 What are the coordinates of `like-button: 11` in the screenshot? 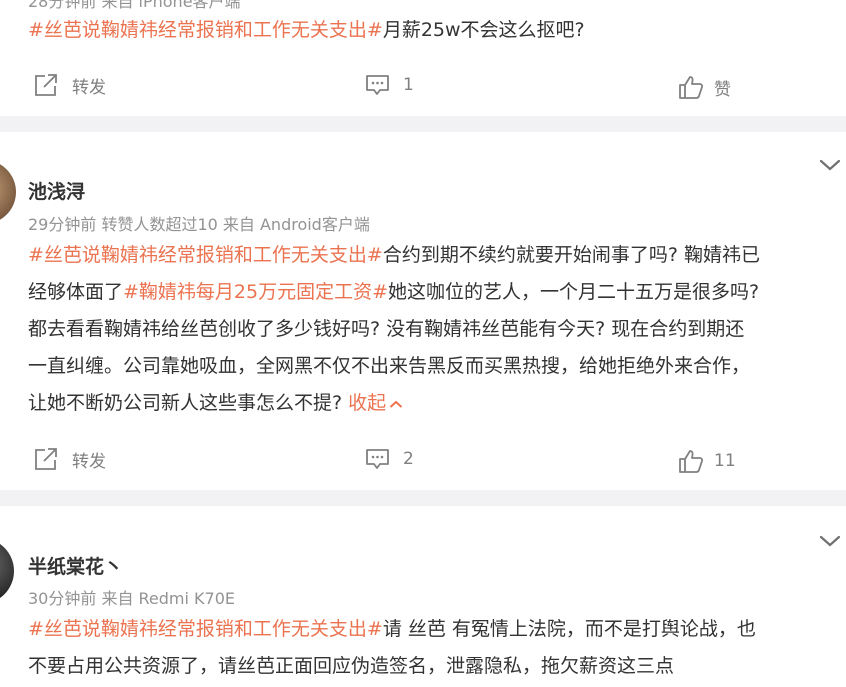 It's located at (707, 461).